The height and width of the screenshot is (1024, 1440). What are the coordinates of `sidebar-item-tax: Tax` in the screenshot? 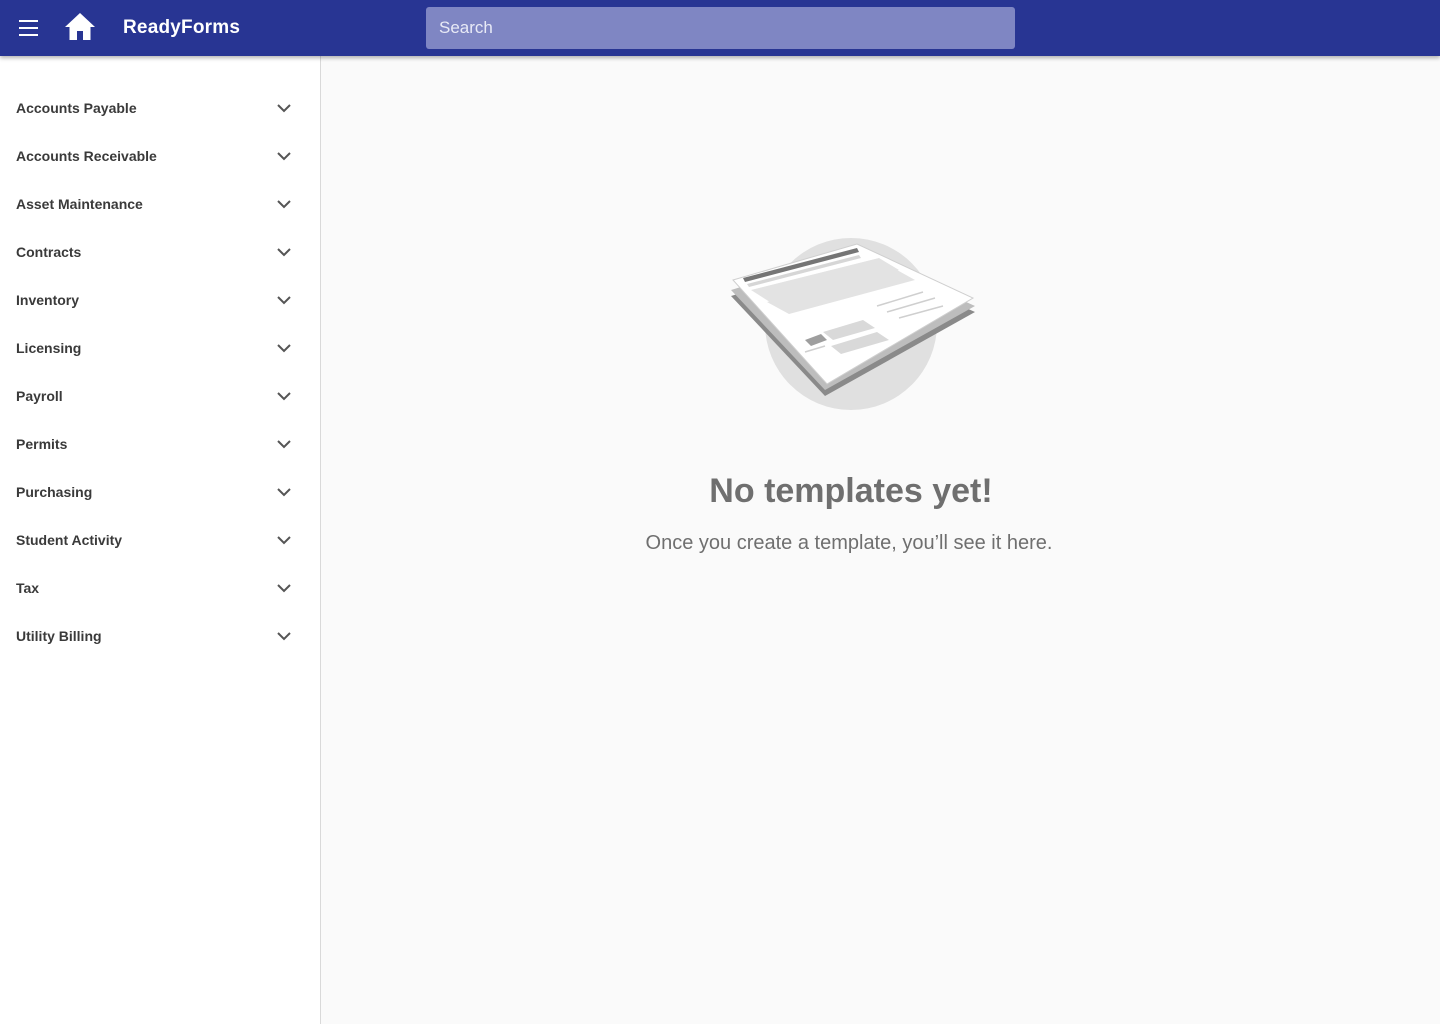 It's located at (160, 587).